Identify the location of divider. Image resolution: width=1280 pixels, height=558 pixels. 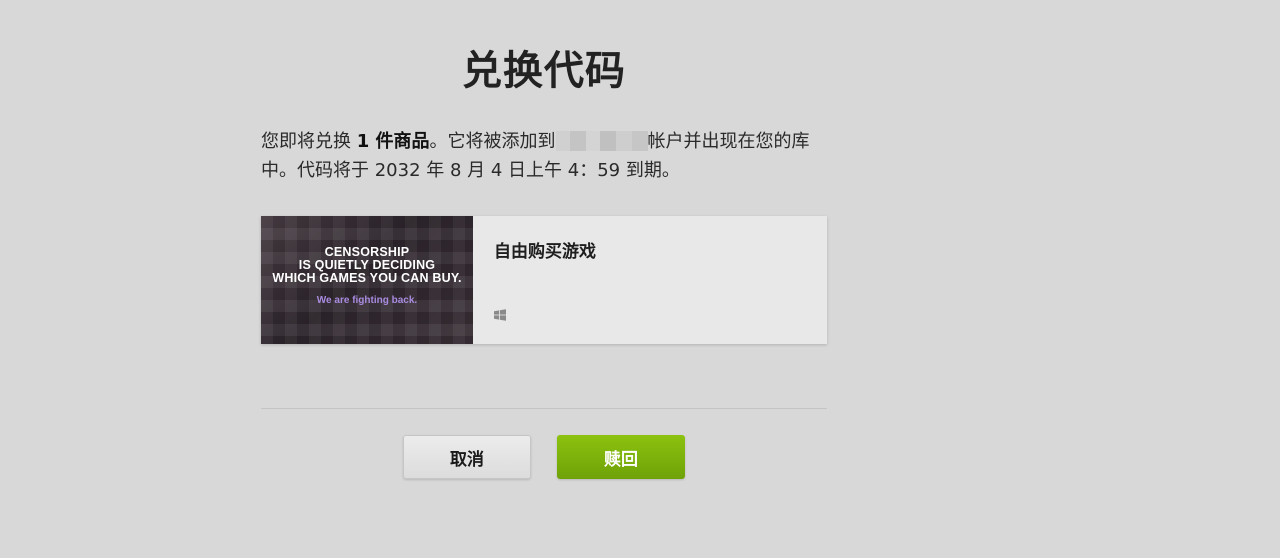
(544, 408).